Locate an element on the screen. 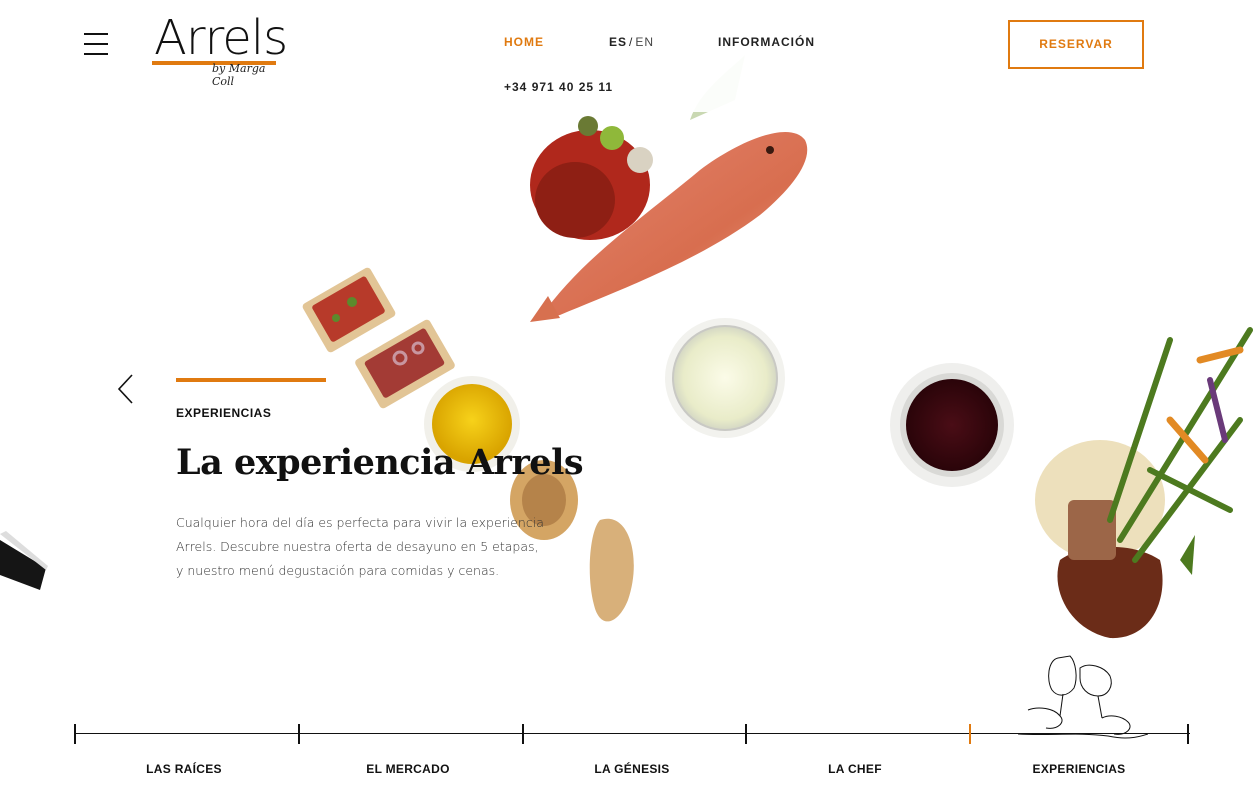 This screenshot has width=1253, height=800. logo-wordmark: Arrels is located at coordinates (221, 38).